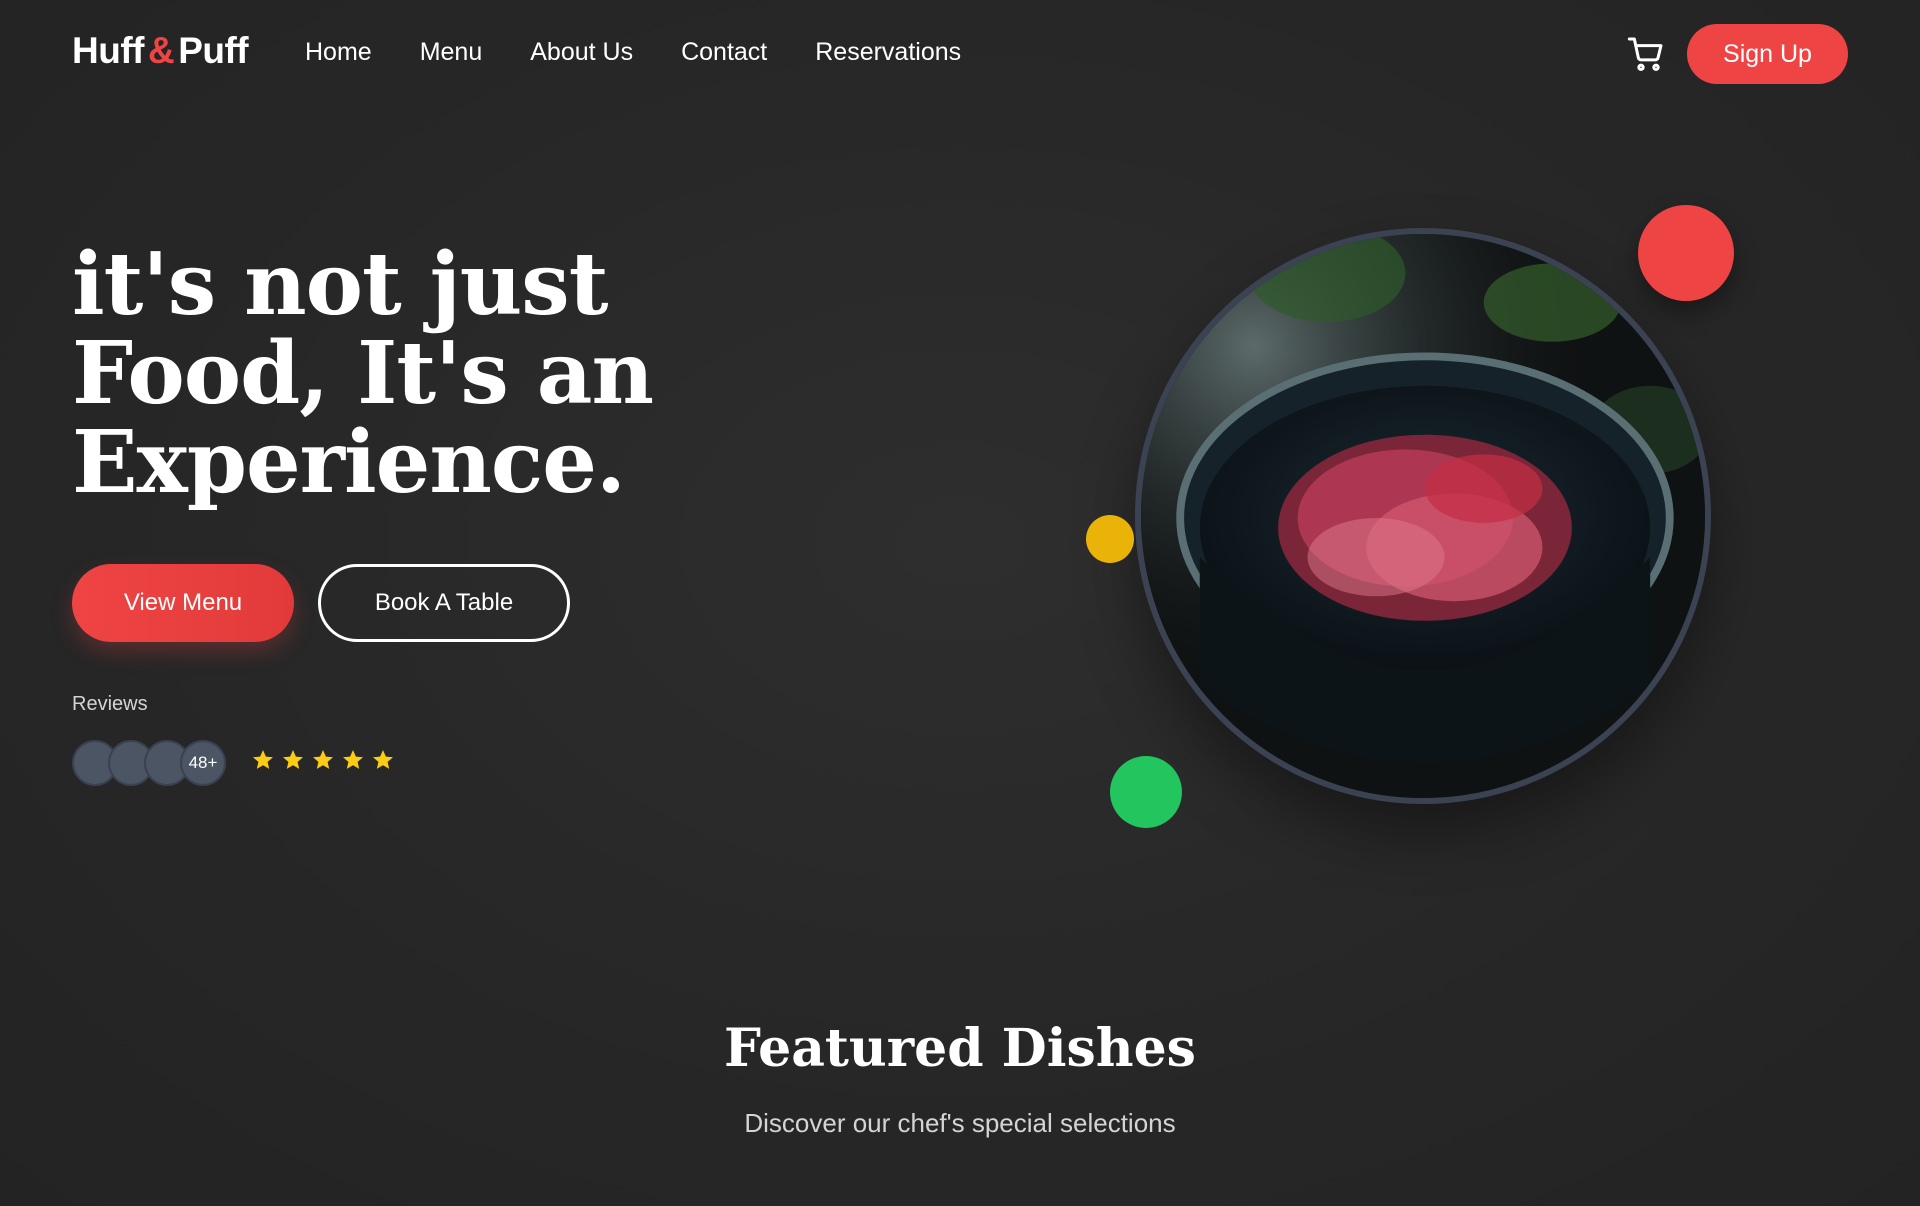 This screenshot has height=1206, width=1920. I want to click on brand-ampersand: &, so click(161, 50).